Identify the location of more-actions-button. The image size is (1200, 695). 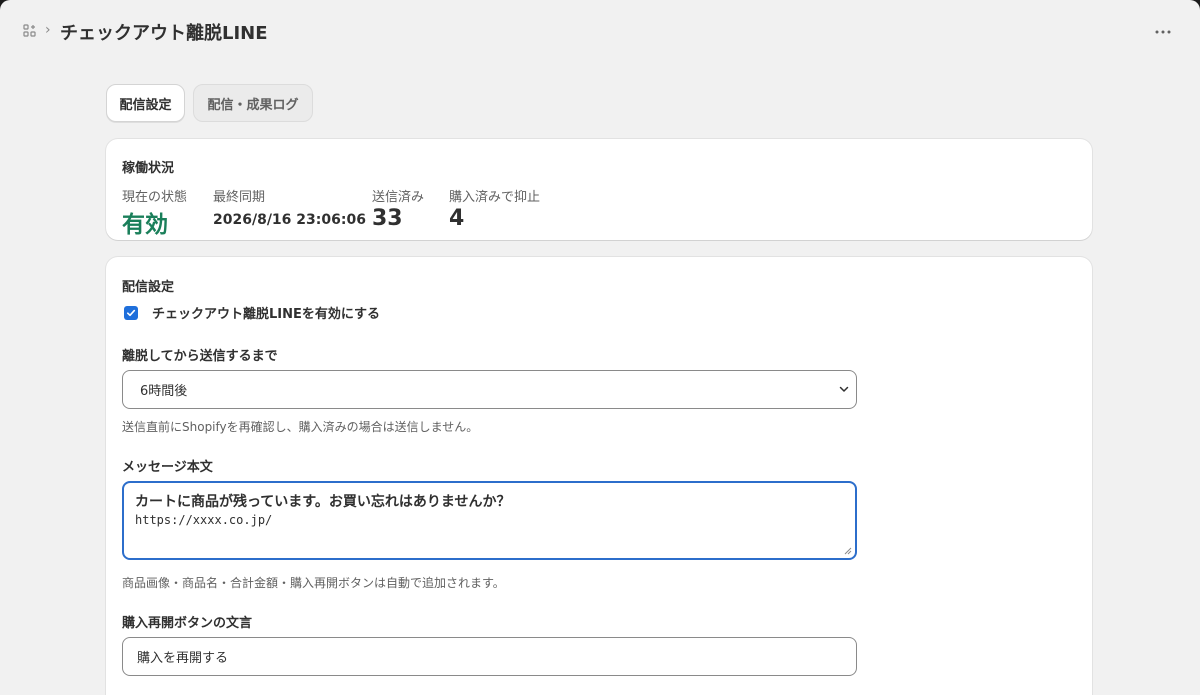
(1163, 32).